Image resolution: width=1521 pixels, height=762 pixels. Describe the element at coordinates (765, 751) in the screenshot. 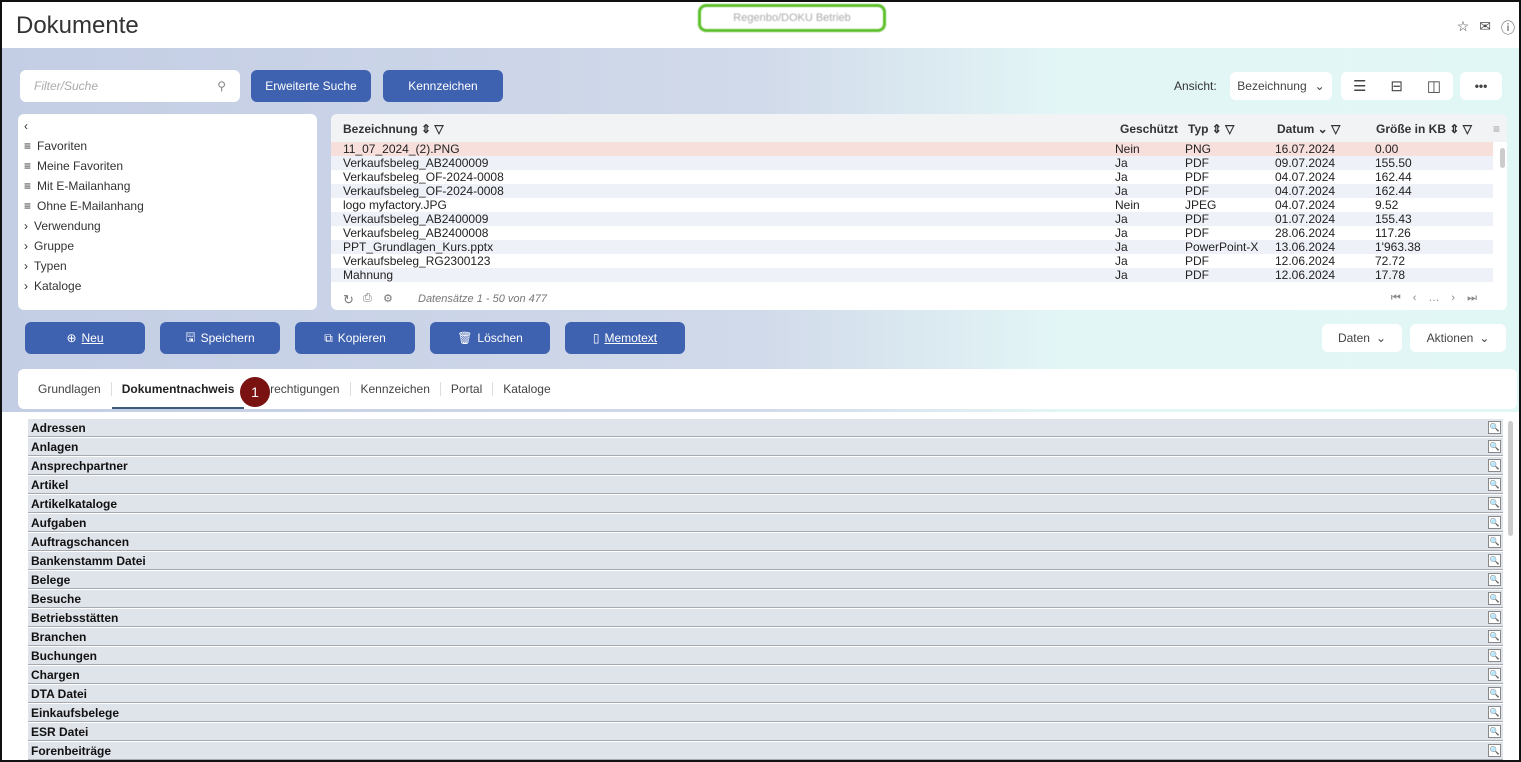

I see `list-item: Forenbeiträge 🔍` at that location.